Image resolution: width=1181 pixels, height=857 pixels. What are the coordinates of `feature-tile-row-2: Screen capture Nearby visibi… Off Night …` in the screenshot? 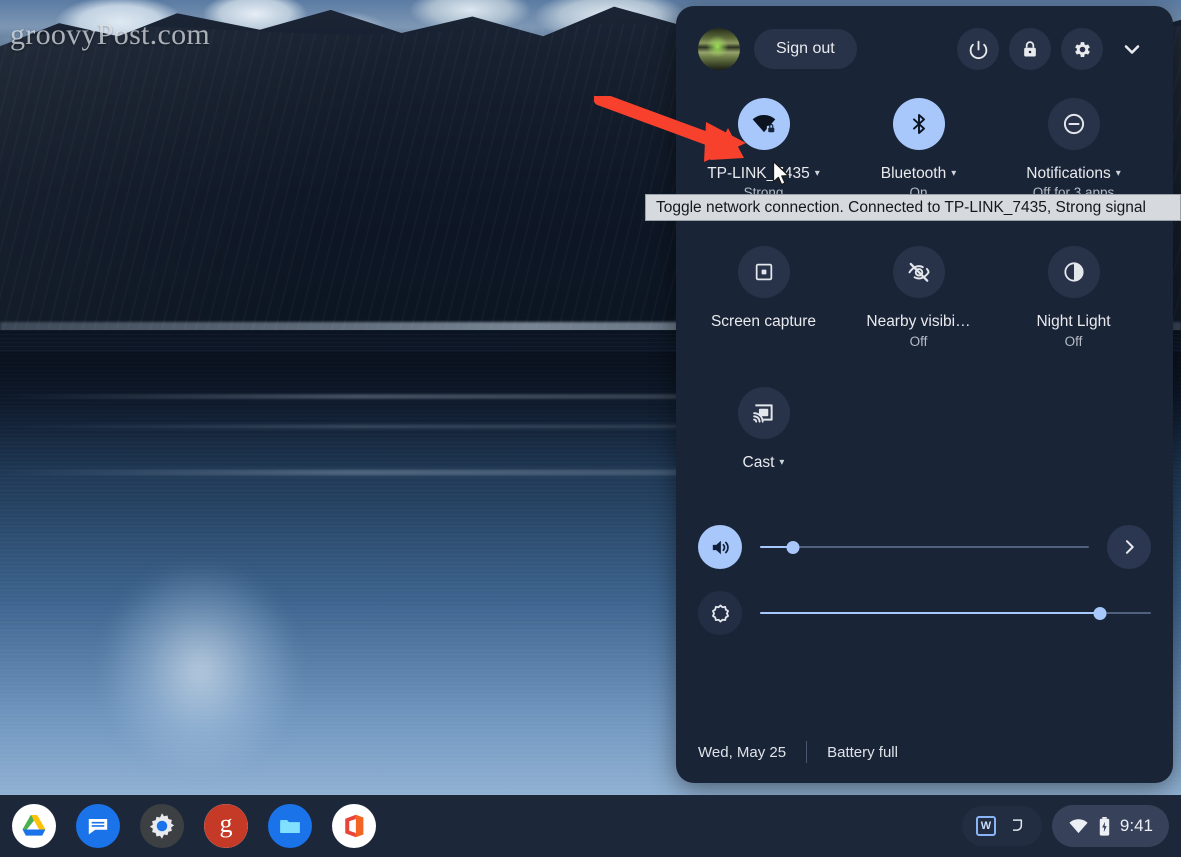 It's located at (924, 295).